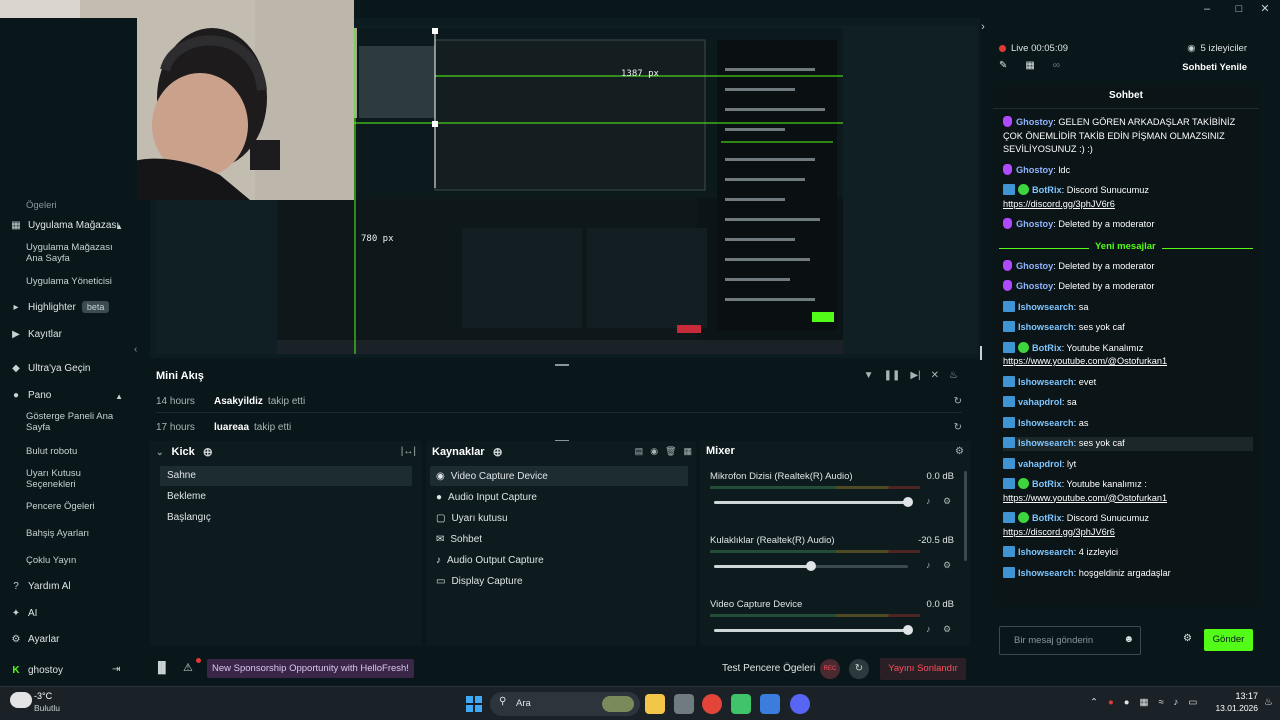 The width and height of the screenshot is (1280, 720). I want to click on chat-resize-handle, so click(981, 353).